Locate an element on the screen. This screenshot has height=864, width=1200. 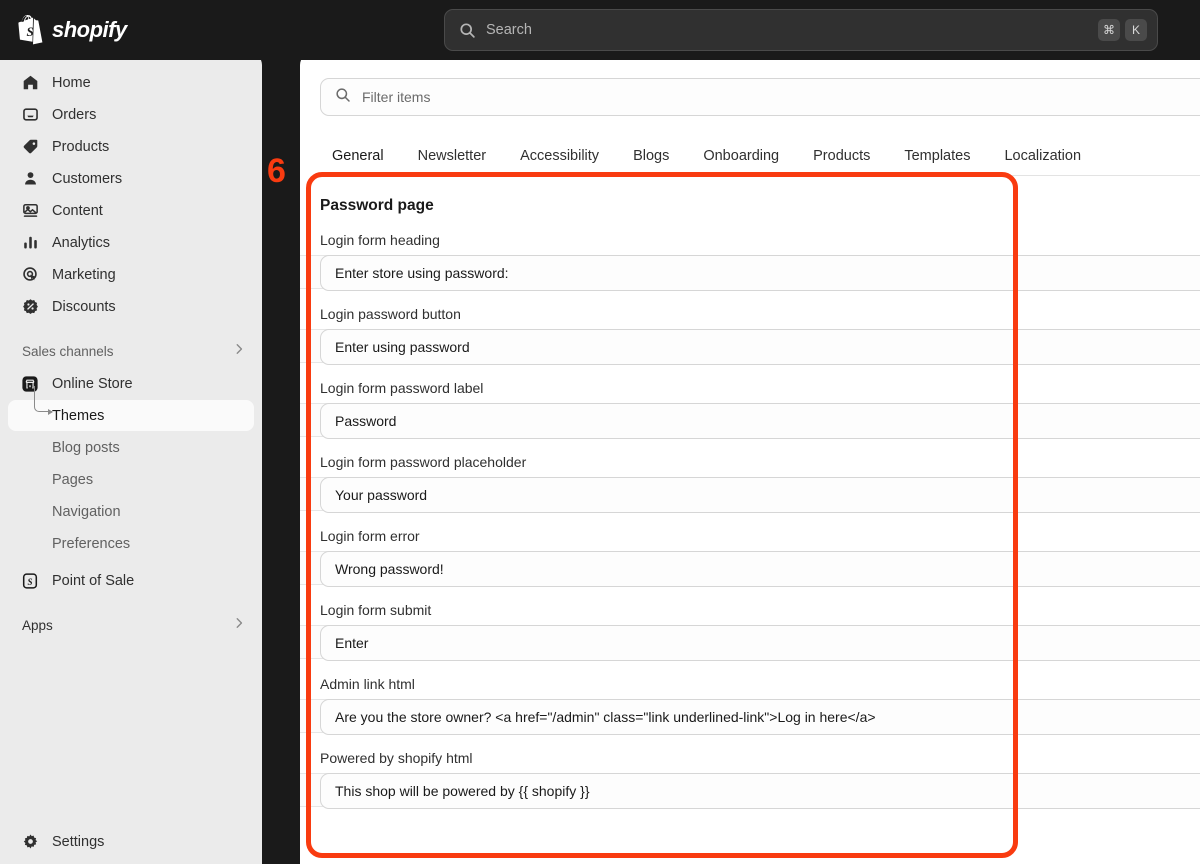
sidebar-item-point-of-sale: S Point of Sale is located at coordinates (131, 580).